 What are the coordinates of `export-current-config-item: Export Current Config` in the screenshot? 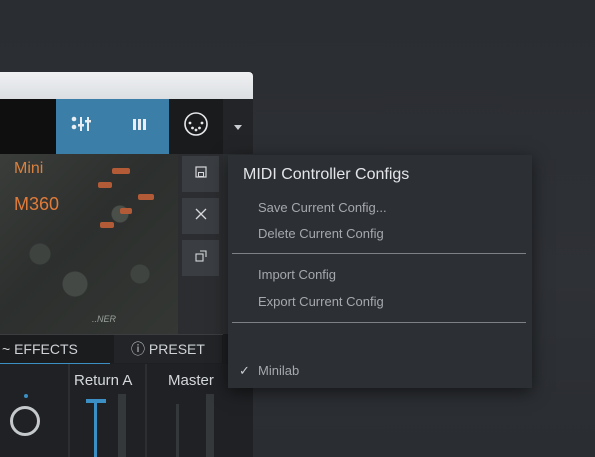 It's located at (321, 301).